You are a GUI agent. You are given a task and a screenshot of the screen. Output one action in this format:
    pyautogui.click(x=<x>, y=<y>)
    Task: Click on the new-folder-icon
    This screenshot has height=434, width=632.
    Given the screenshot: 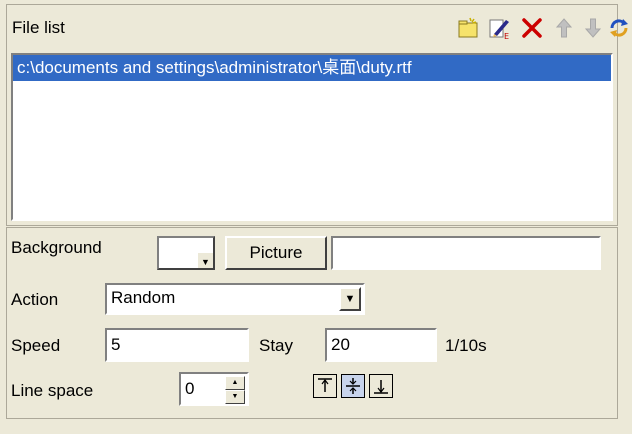 What is the action you would take?
    pyautogui.click(x=468, y=28)
    